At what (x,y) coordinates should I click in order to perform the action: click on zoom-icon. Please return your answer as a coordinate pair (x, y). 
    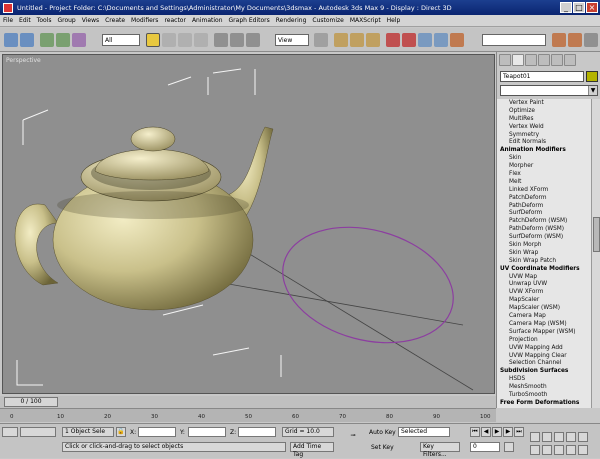
    Looking at the image, I should click on (547, 437).